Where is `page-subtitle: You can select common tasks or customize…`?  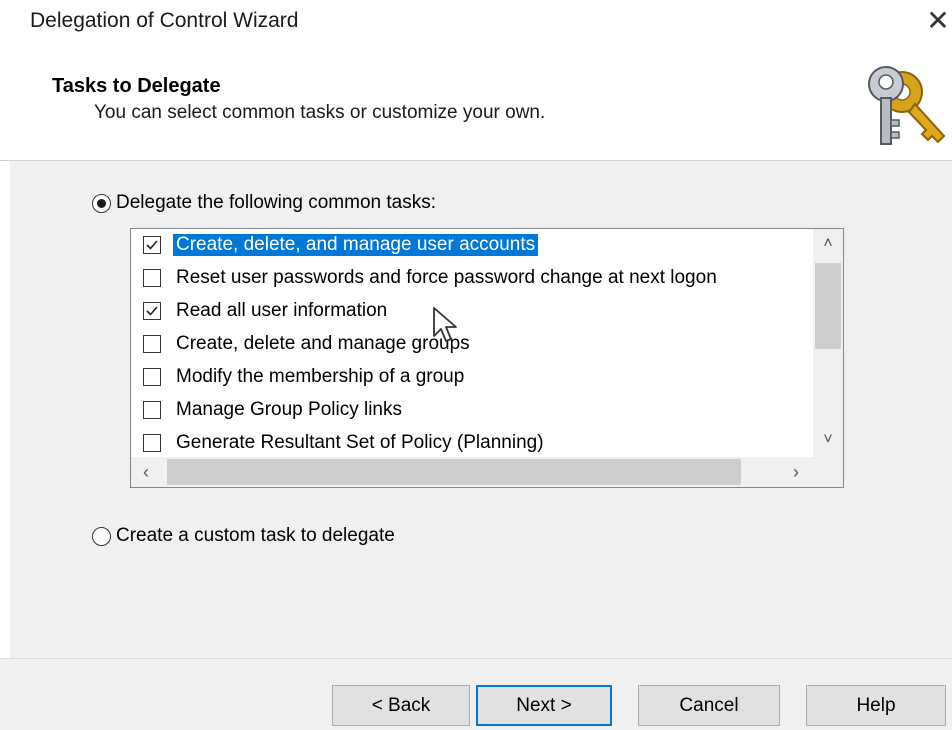 page-subtitle: You can select common tasks or customize… is located at coordinates (320, 112).